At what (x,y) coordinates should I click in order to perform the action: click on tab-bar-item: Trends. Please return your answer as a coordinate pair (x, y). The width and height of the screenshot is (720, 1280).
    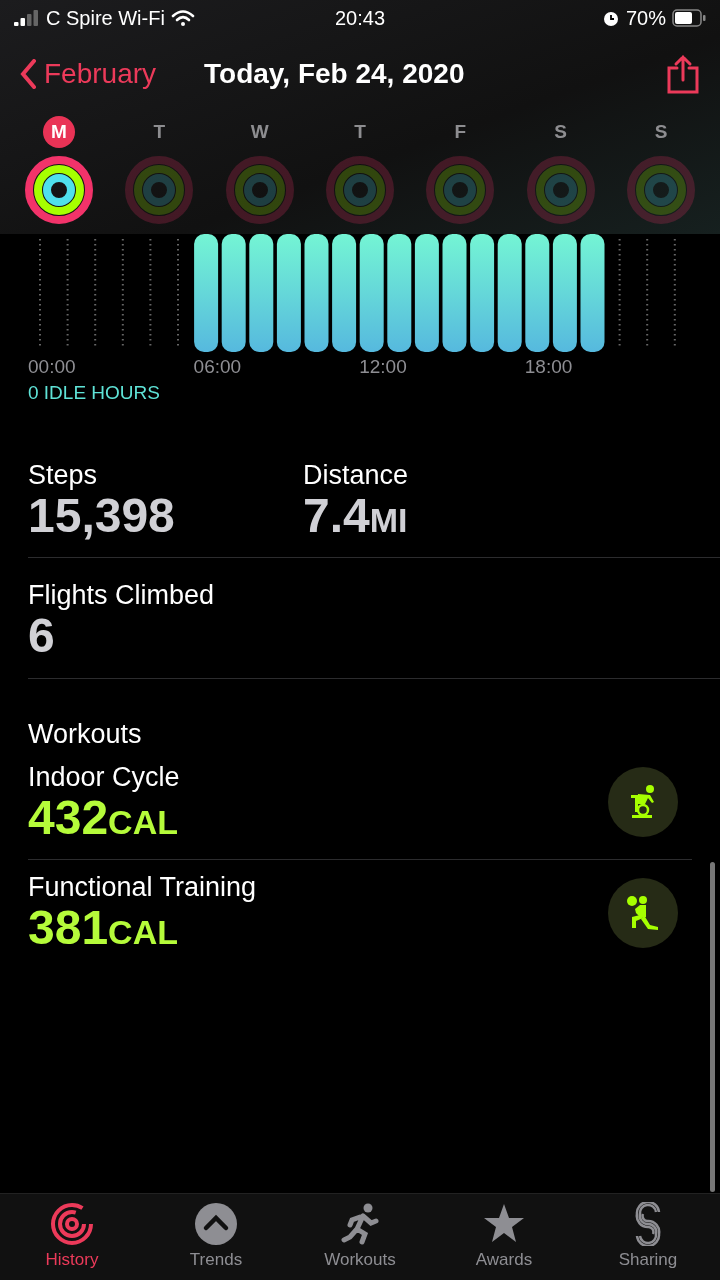
    Looking at the image, I should click on (216, 1237).